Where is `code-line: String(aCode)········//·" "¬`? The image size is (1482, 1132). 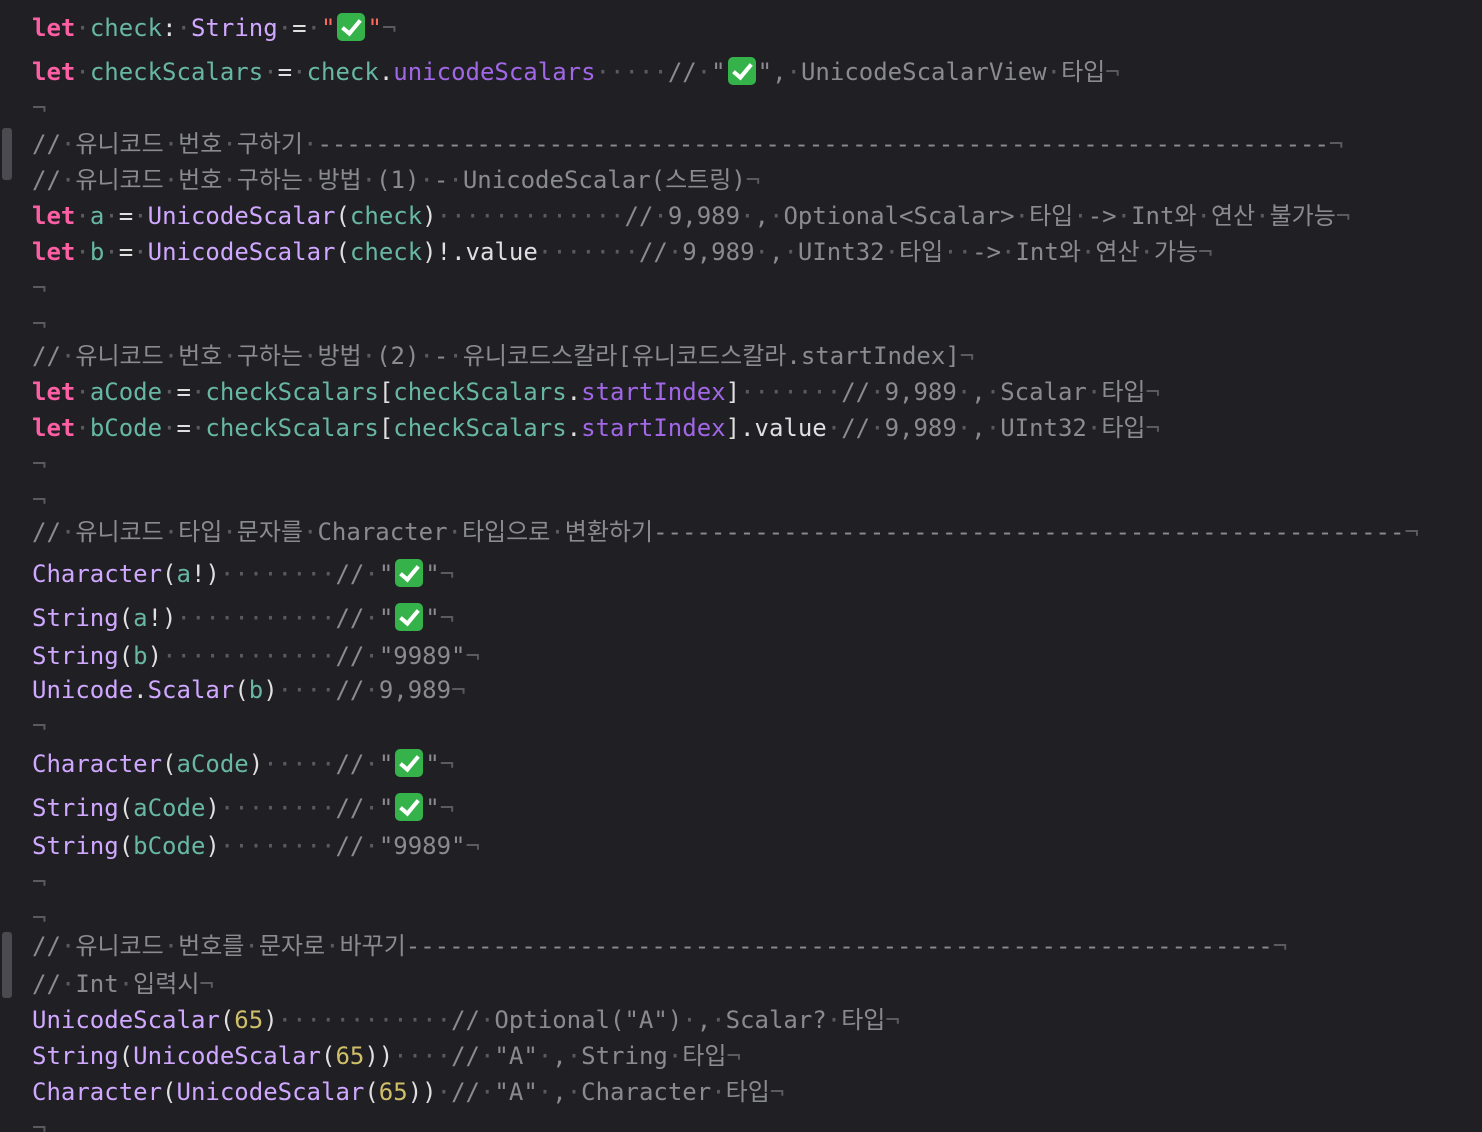
code-line: String(aCode)········//·" "¬ is located at coordinates (243, 808).